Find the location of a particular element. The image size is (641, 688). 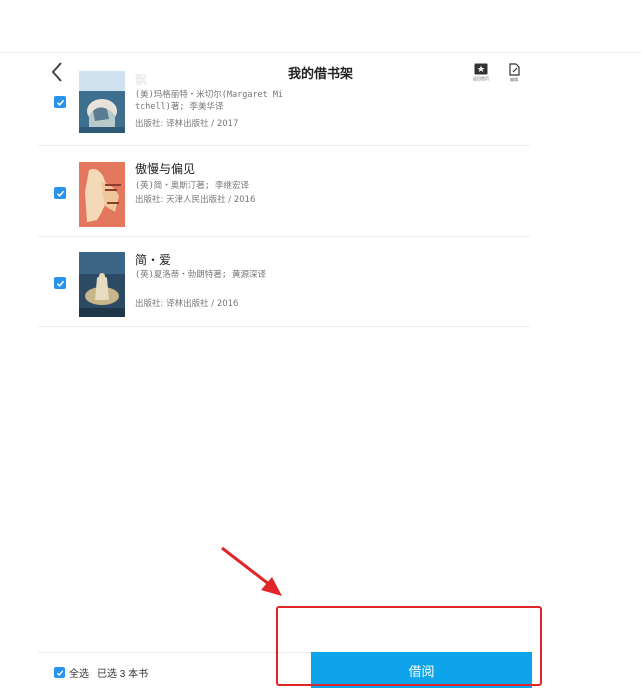

book-author: (英)夏洛蒂・勃朗特著; 黄源深译 is located at coordinates (200, 275).